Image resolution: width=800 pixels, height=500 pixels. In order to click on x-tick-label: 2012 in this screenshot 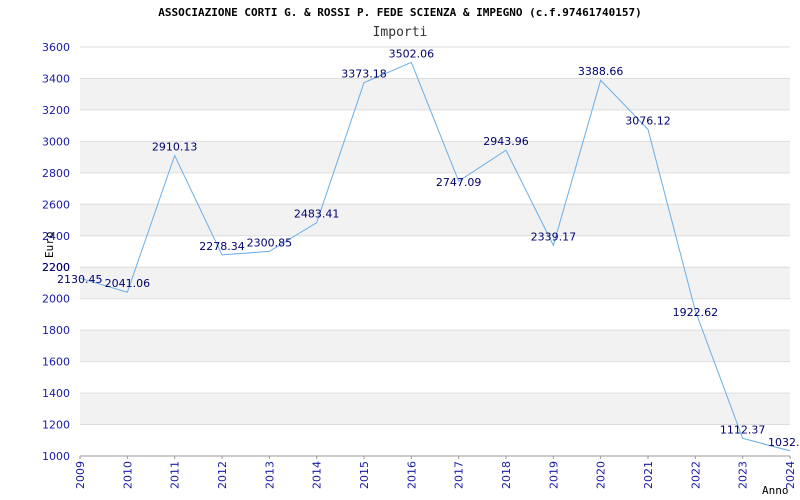, I will do `click(222, 475)`.